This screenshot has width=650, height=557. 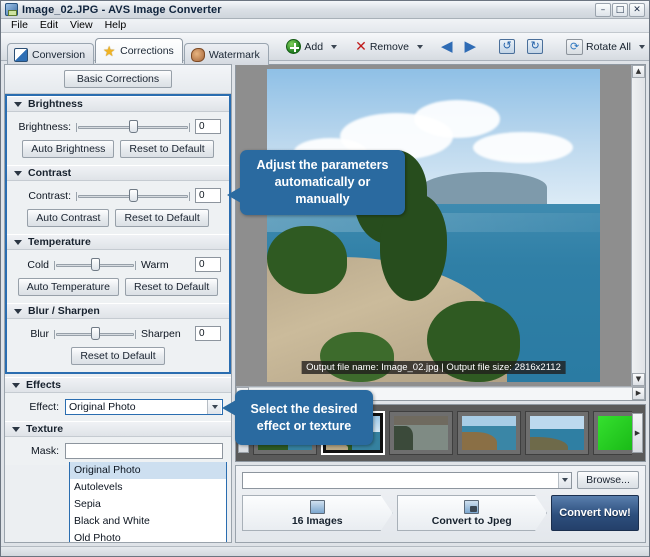 What do you see at coordinates (161, 333) in the screenshot?
I see `sharpen-label: Sharpen` at bounding box center [161, 333].